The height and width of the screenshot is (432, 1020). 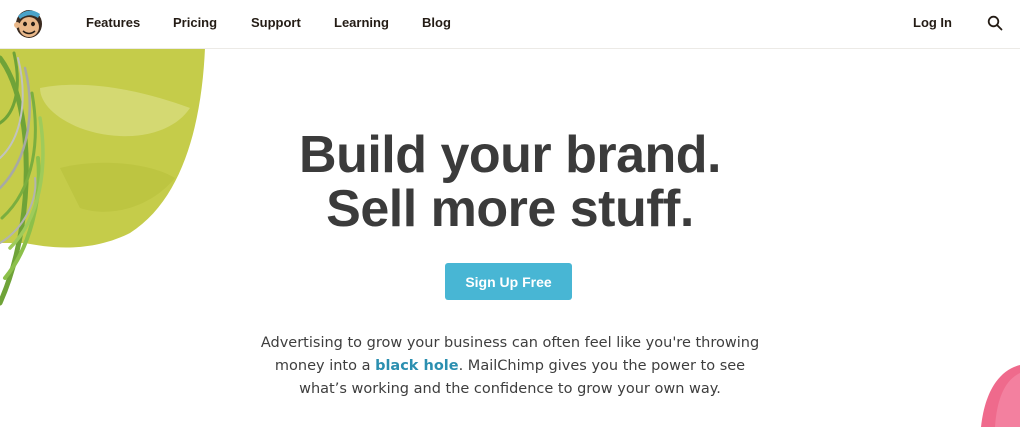 I want to click on search-icon, so click(x=995, y=23).